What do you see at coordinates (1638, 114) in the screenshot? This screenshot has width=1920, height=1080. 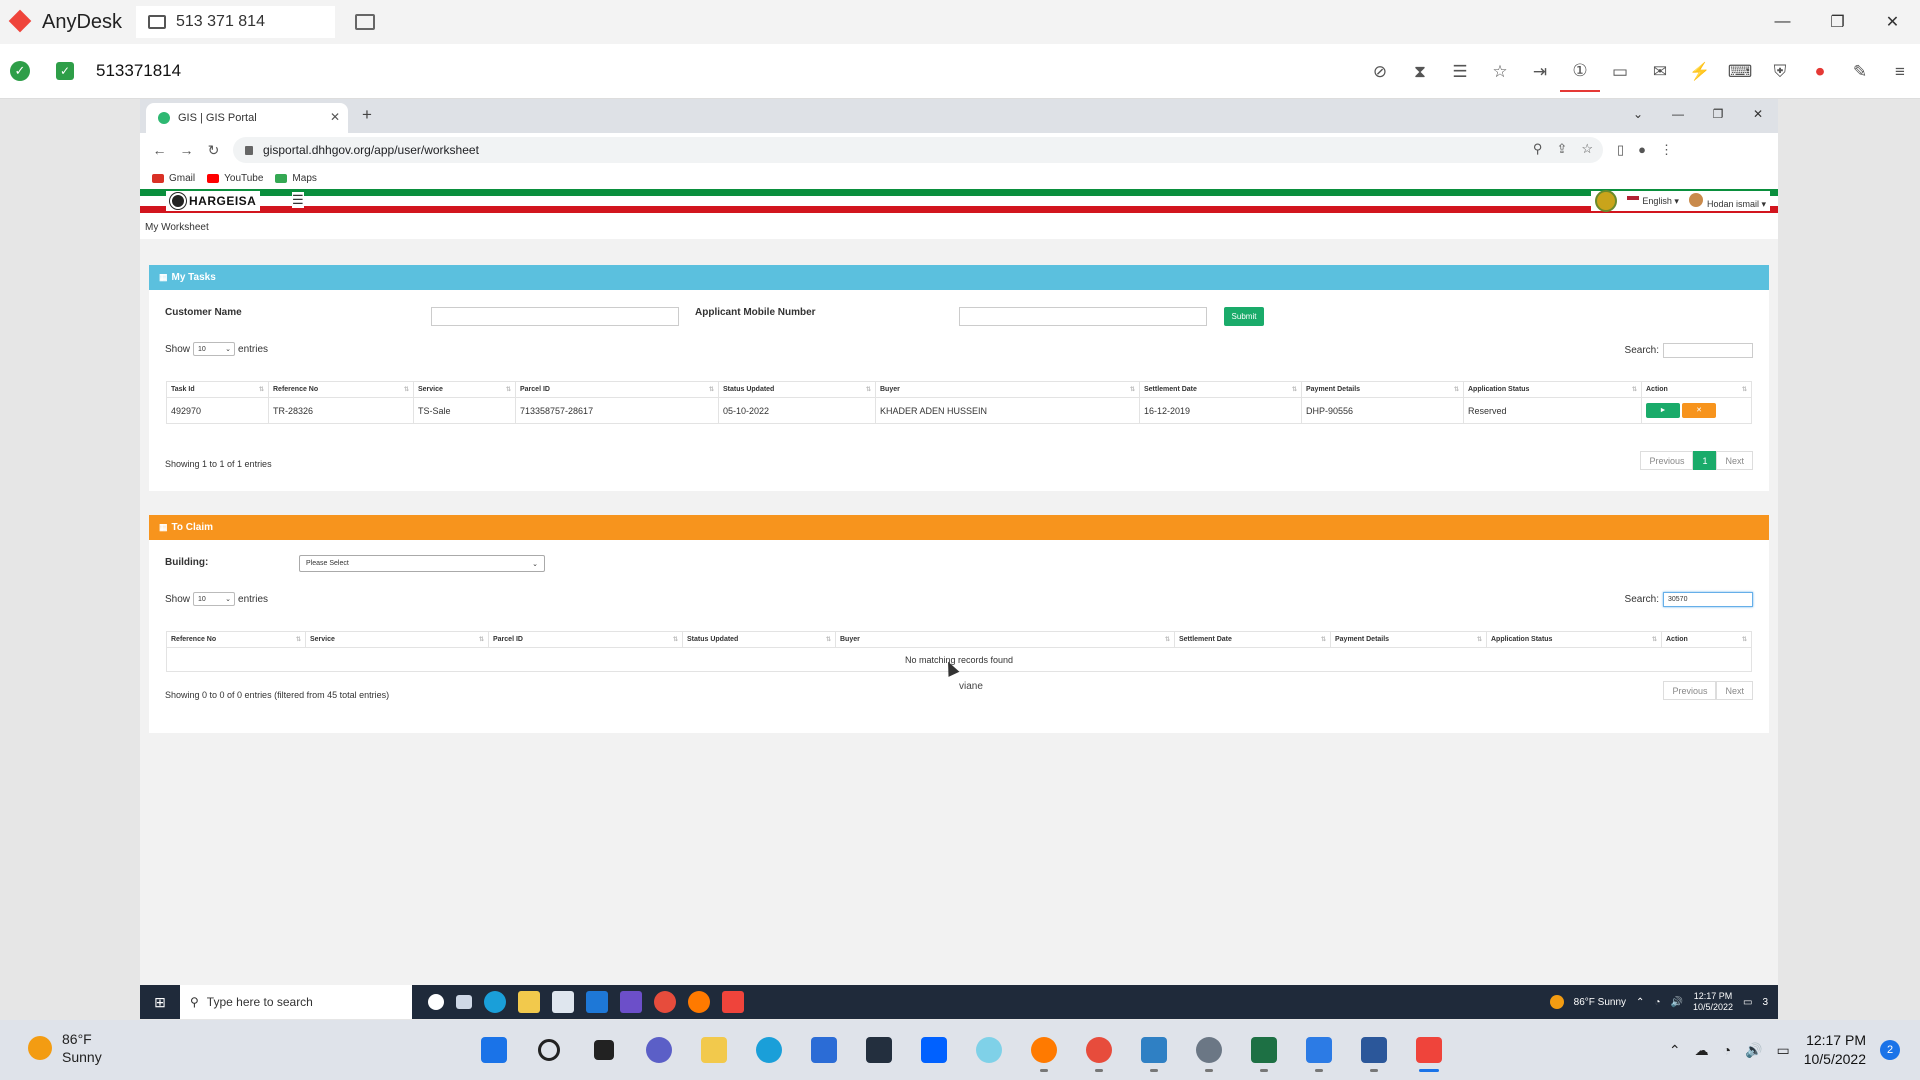 I see `tab-search-icon: ⌄` at bounding box center [1638, 114].